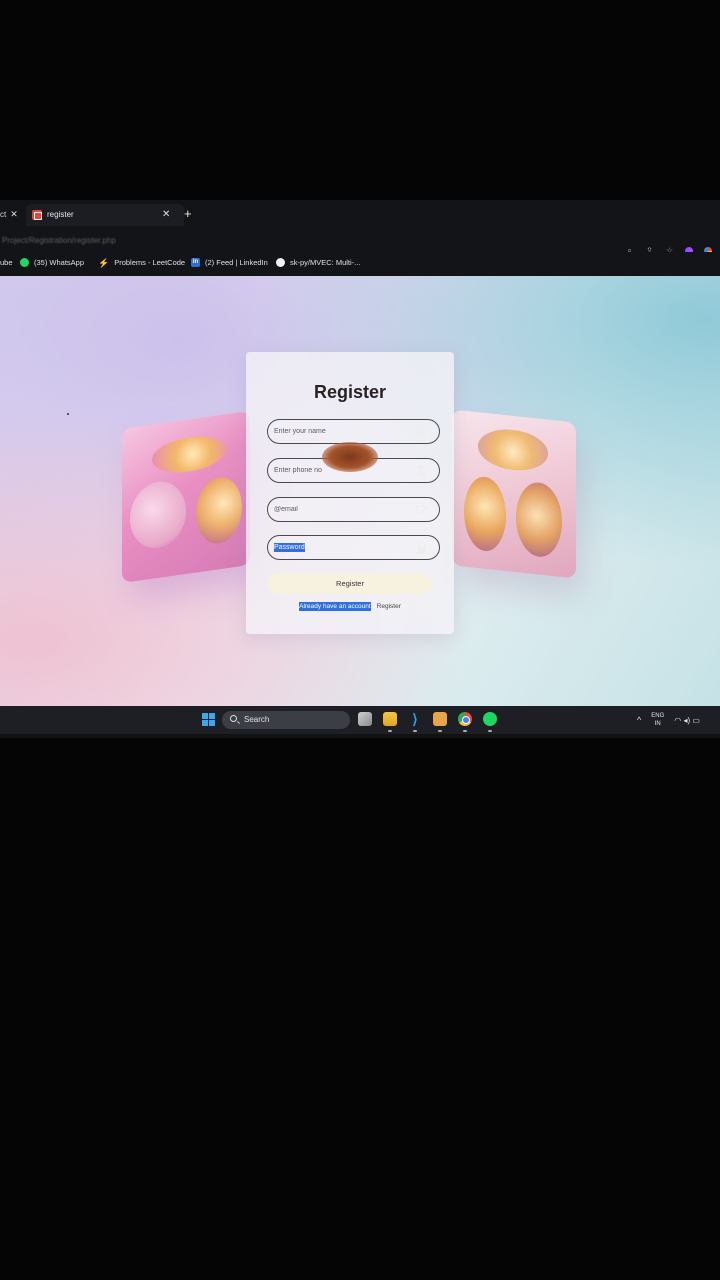  I want to click on name-field, so click(353, 431).